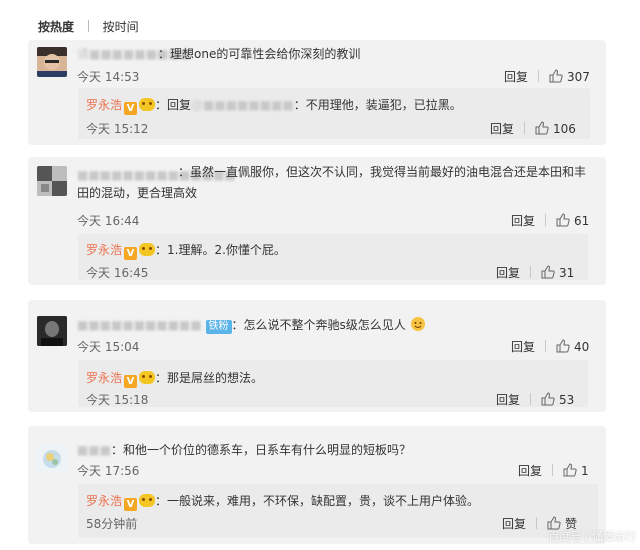  What do you see at coordinates (209, 378) in the screenshot?
I see `reply-text: ：那是屌丝的想法。` at bounding box center [209, 378].